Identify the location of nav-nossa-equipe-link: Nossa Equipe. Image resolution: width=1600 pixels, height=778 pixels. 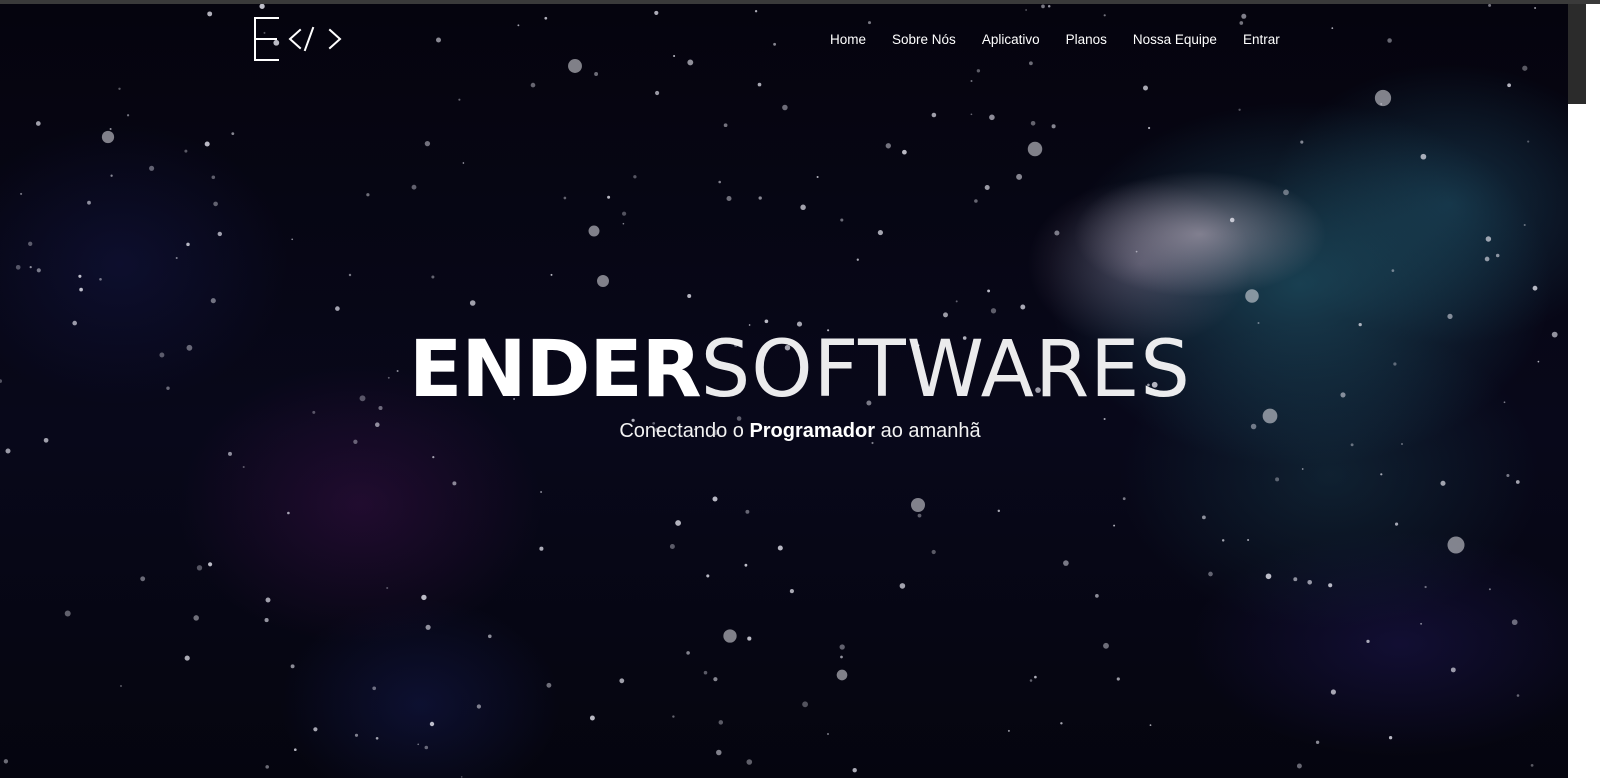
(1175, 40).